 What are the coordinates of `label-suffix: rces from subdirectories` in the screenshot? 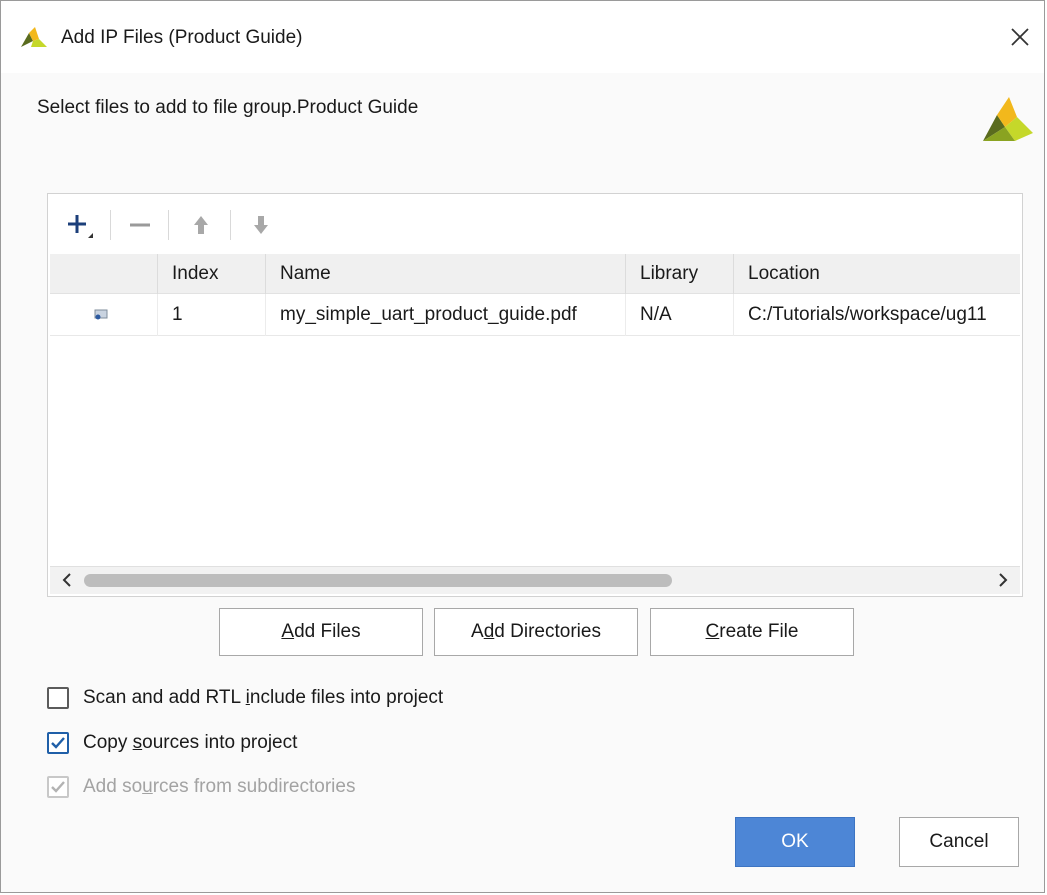 It's located at (254, 786).